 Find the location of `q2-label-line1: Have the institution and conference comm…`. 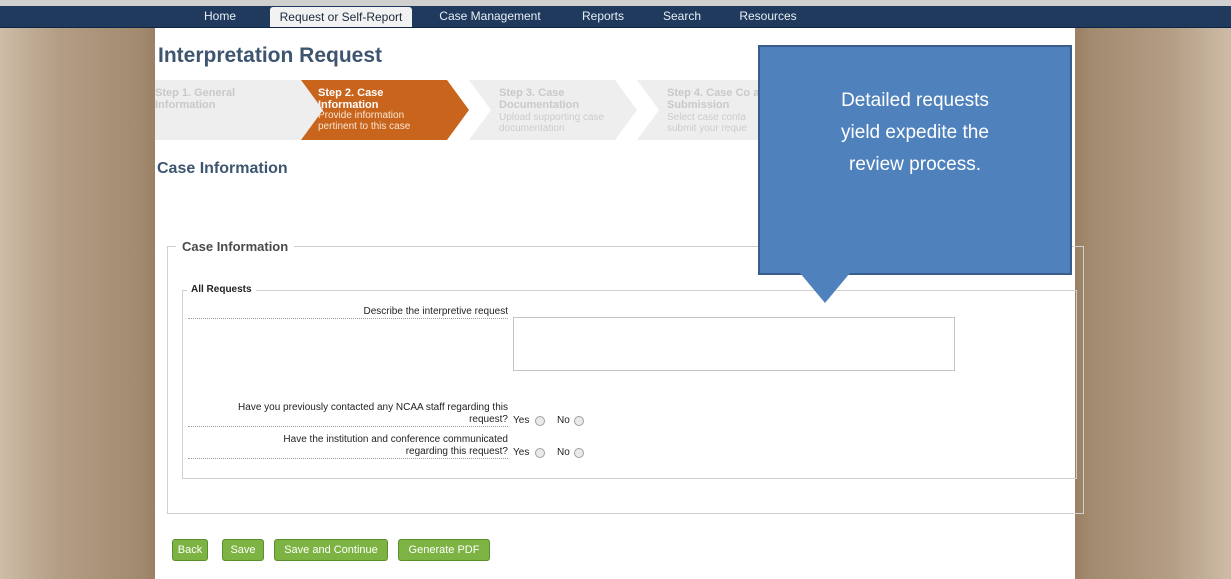

q2-label-line1: Have the institution and conference comm… is located at coordinates (395, 439).